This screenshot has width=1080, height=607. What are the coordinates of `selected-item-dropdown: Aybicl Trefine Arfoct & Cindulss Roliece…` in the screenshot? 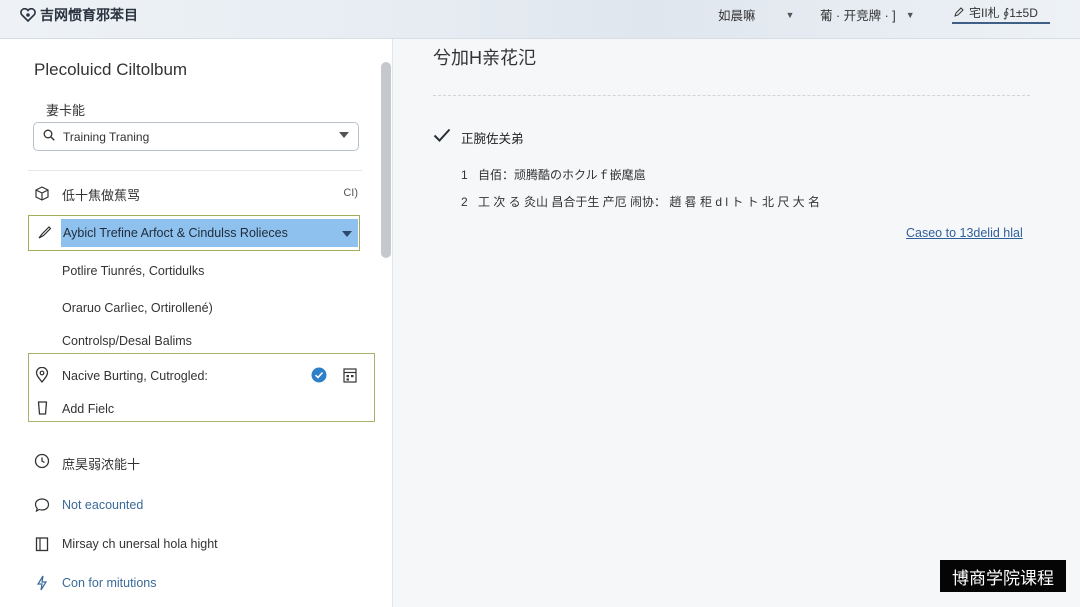 It's located at (194, 233).